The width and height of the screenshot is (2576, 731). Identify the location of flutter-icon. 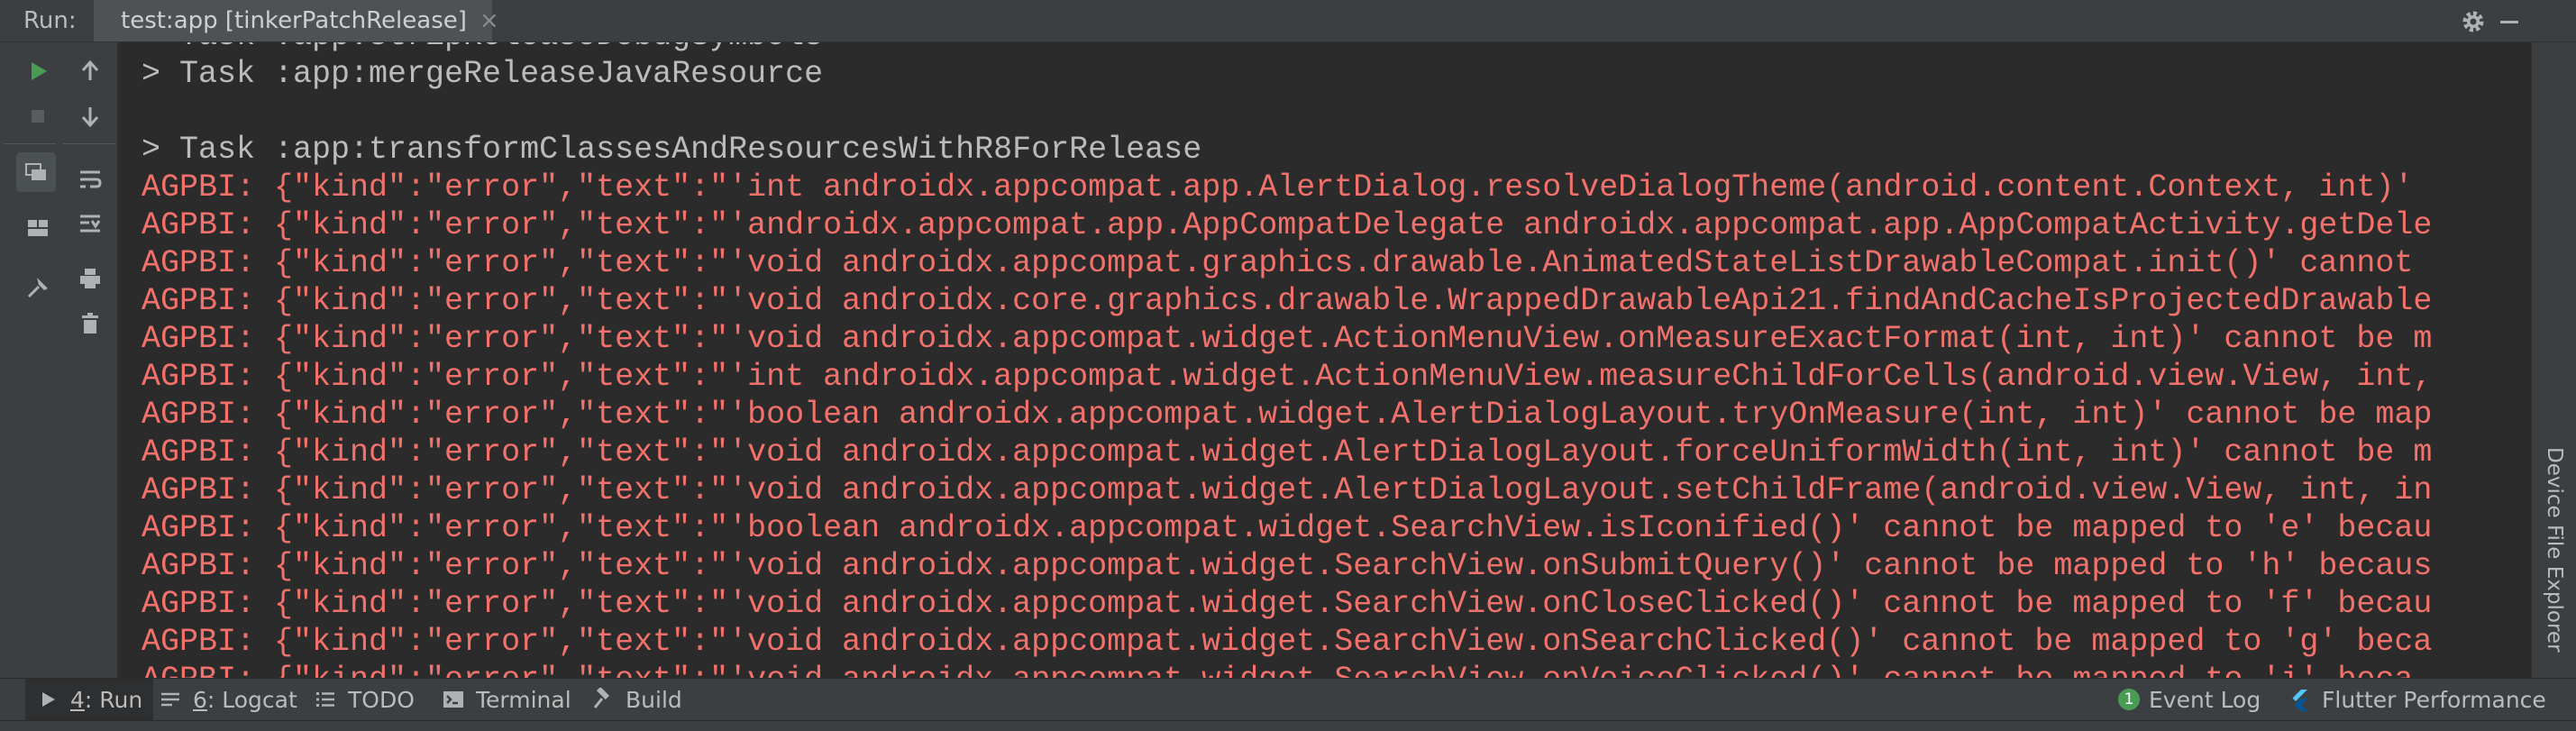
(2299, 700).